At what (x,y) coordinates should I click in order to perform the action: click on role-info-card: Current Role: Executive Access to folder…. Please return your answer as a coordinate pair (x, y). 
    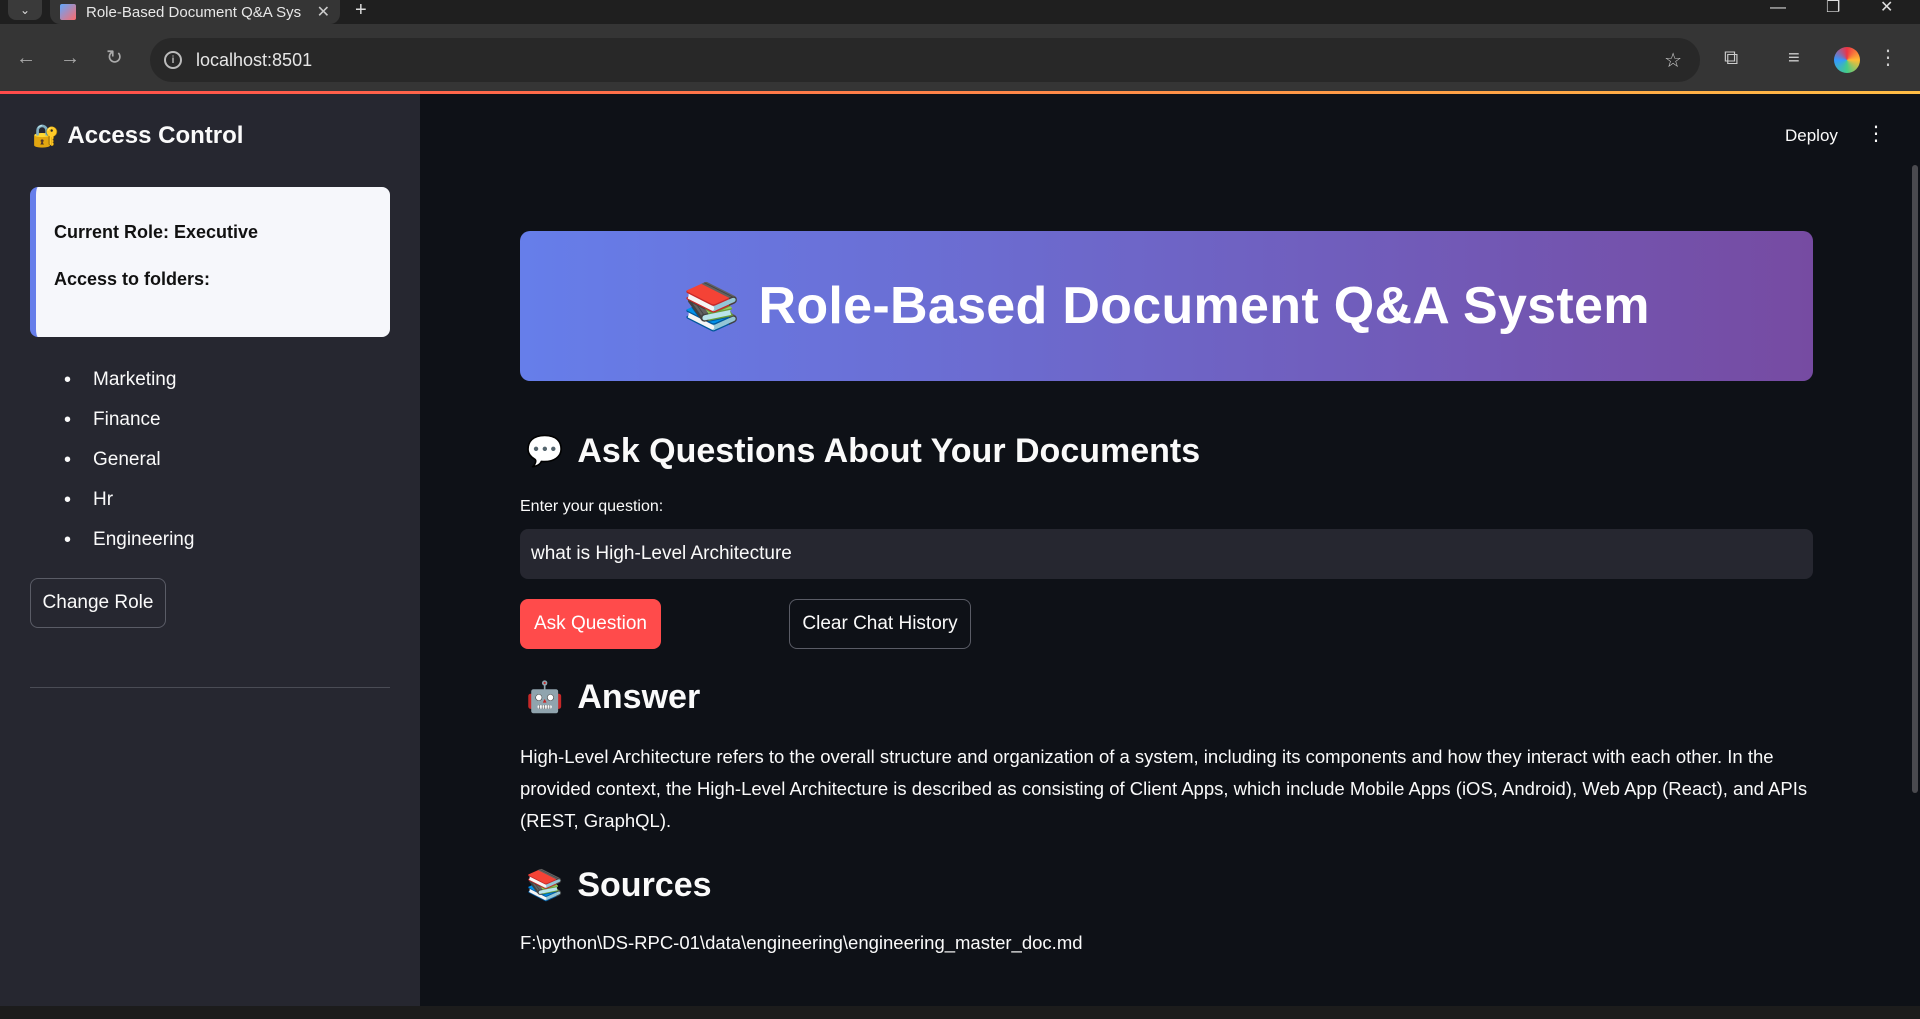
    Looking at the image, I should click on (210, 262).